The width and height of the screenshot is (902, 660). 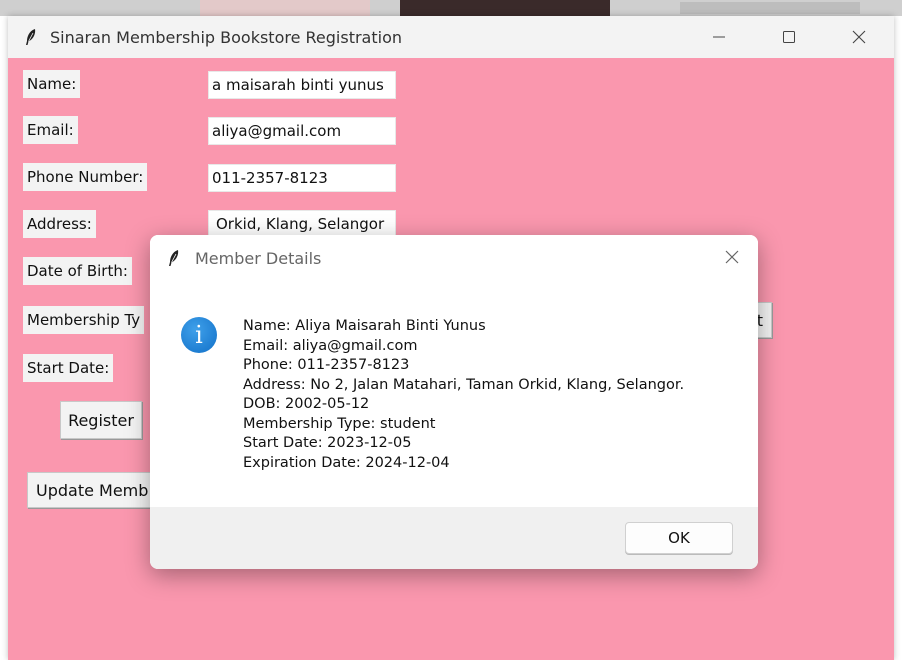 I want to click on start-date-label: Start Date:, so click(x=68, y=368).